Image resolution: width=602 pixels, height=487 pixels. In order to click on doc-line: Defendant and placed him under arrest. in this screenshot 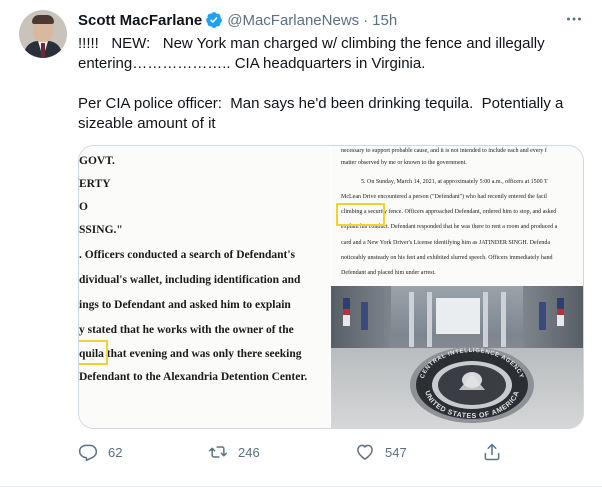, I will do `click(388, 273)`.